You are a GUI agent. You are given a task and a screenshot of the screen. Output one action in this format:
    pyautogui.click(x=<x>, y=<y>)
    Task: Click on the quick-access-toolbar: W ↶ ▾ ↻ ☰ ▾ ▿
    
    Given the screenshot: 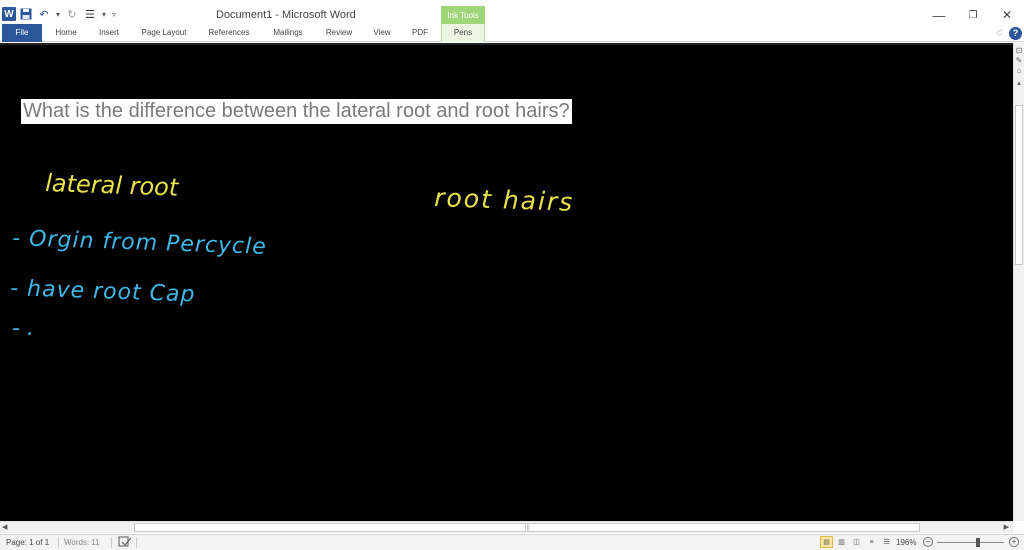 What is the action you would take?
    pyautogui.click(x=60, y=14)
    